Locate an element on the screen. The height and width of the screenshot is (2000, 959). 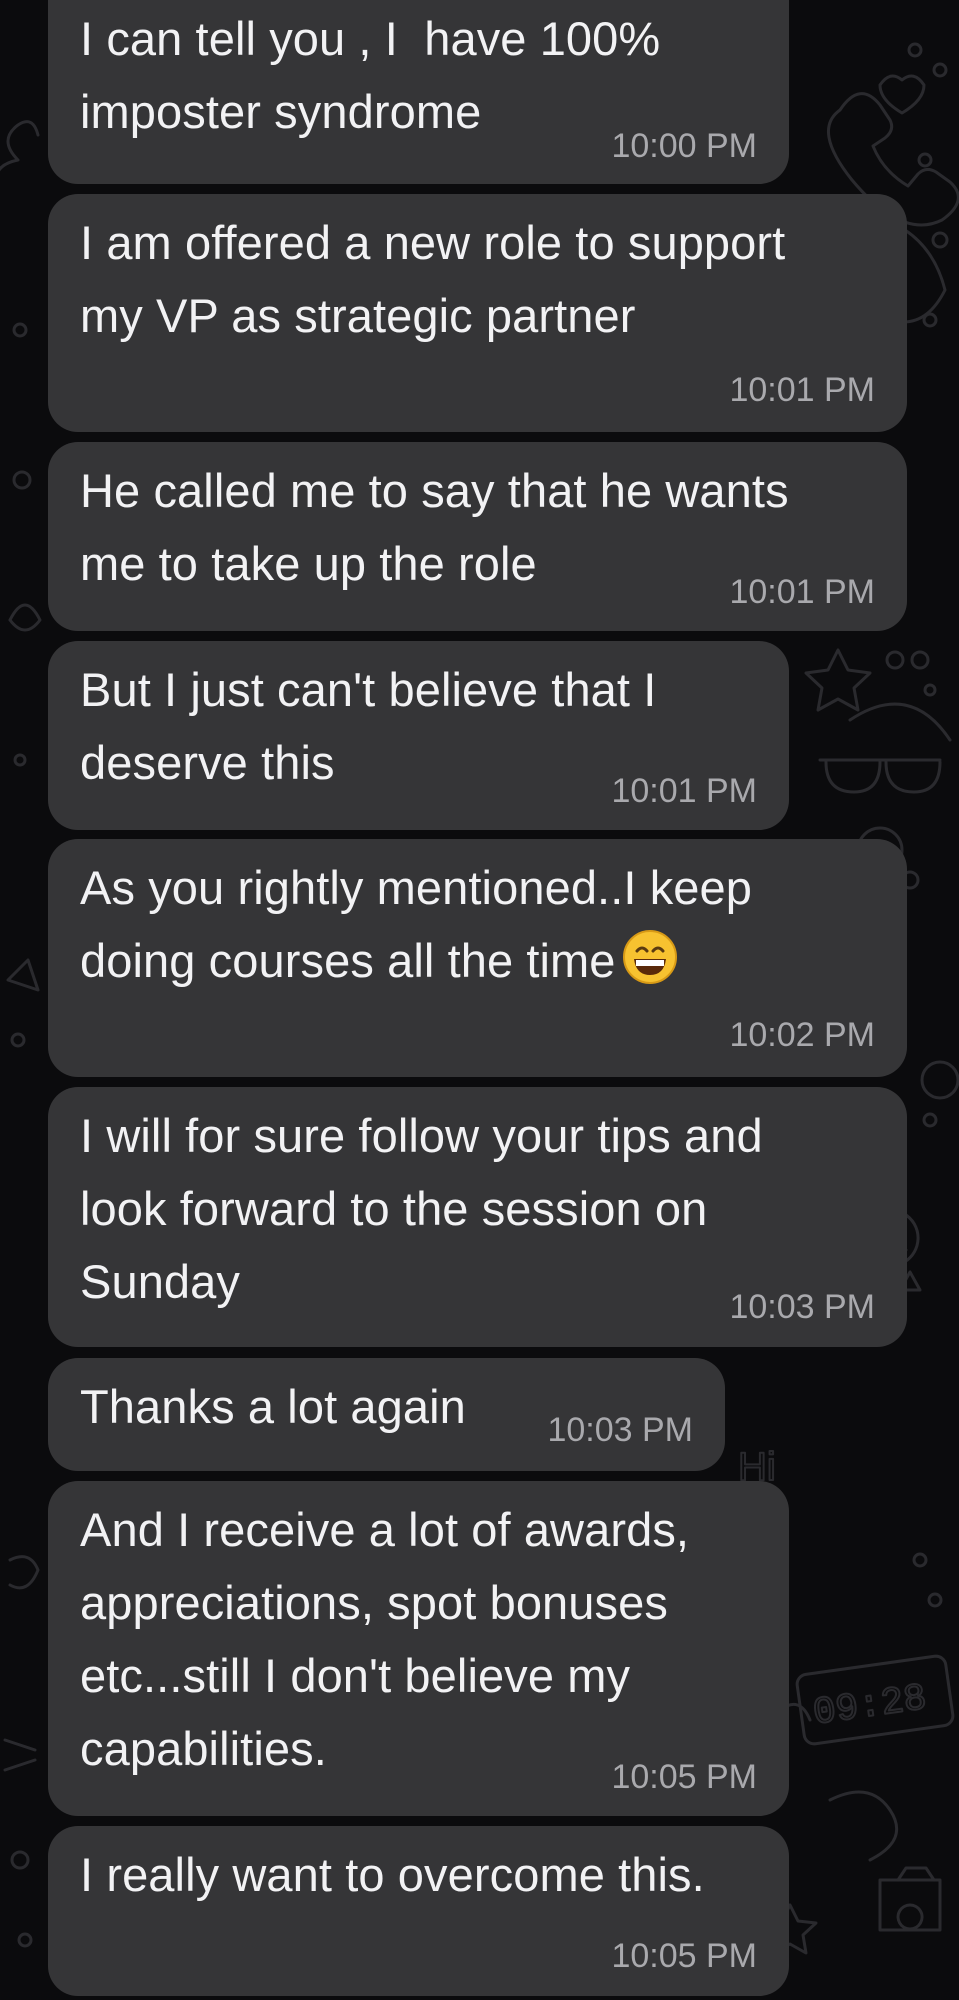
message-text: Thanks a lot again is located at coordinates (273, 1406).